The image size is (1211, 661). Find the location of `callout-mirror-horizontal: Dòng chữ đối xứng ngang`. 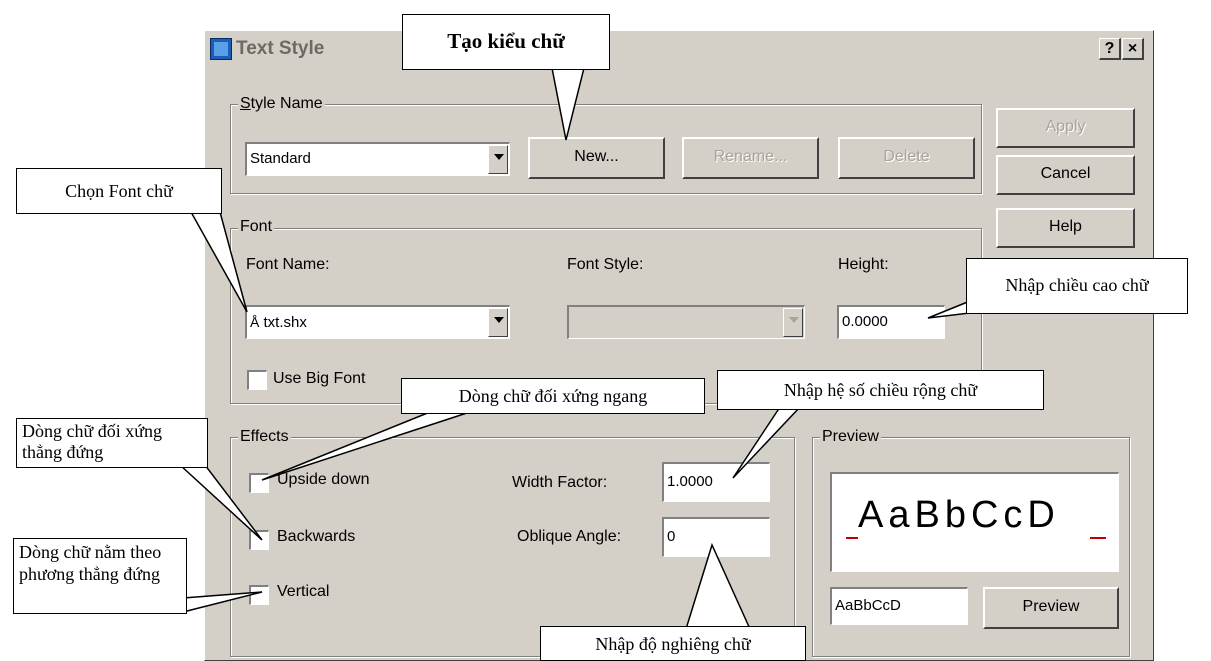

callout-mirror-horizontal: Dòng chữ đối xứng ngang is located at coordinates (553, 396).